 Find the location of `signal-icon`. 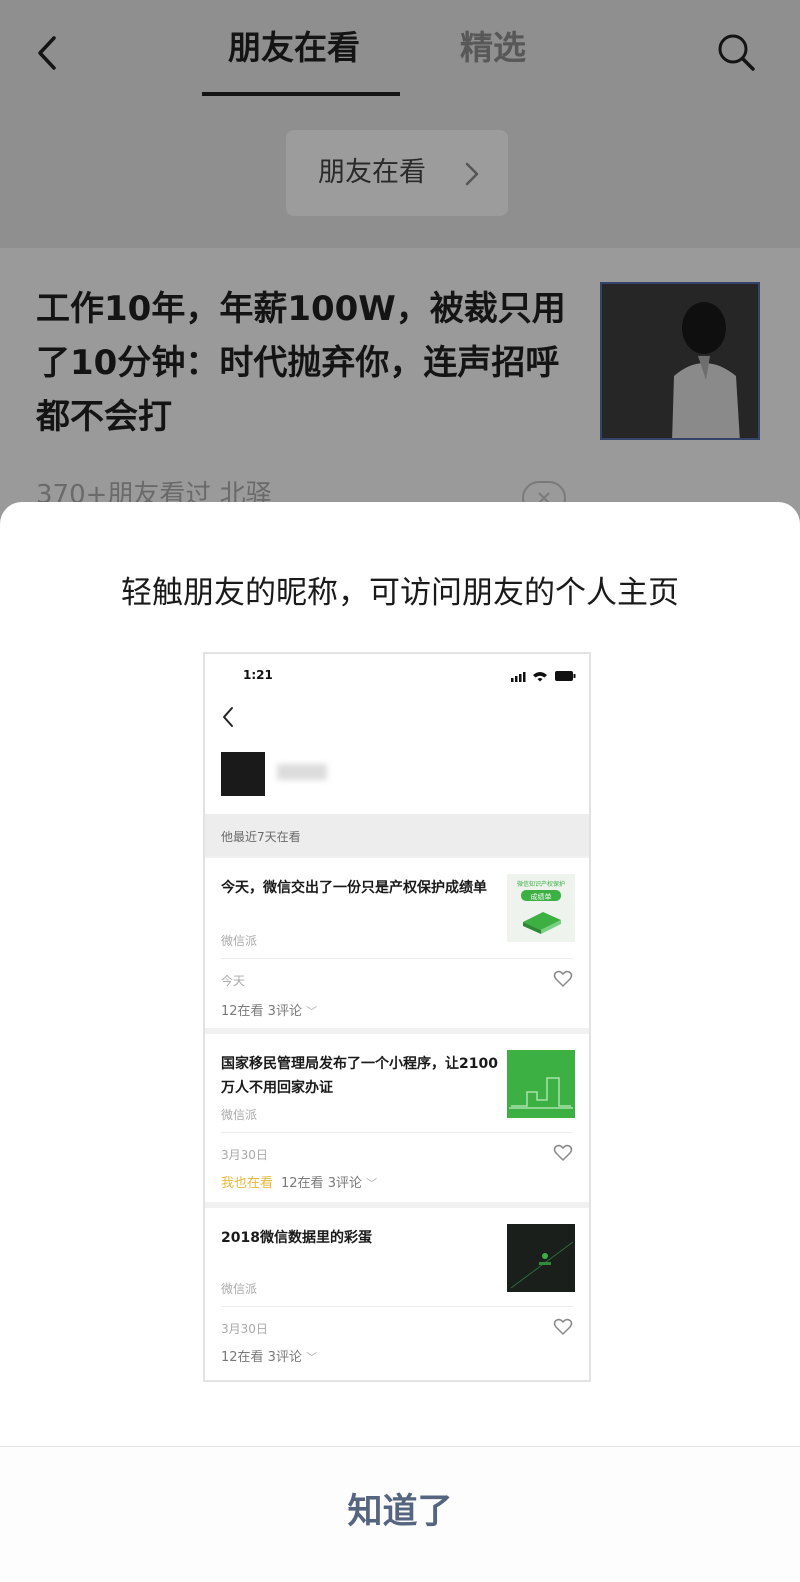

signal-icon is located at coordinates (512, 680).